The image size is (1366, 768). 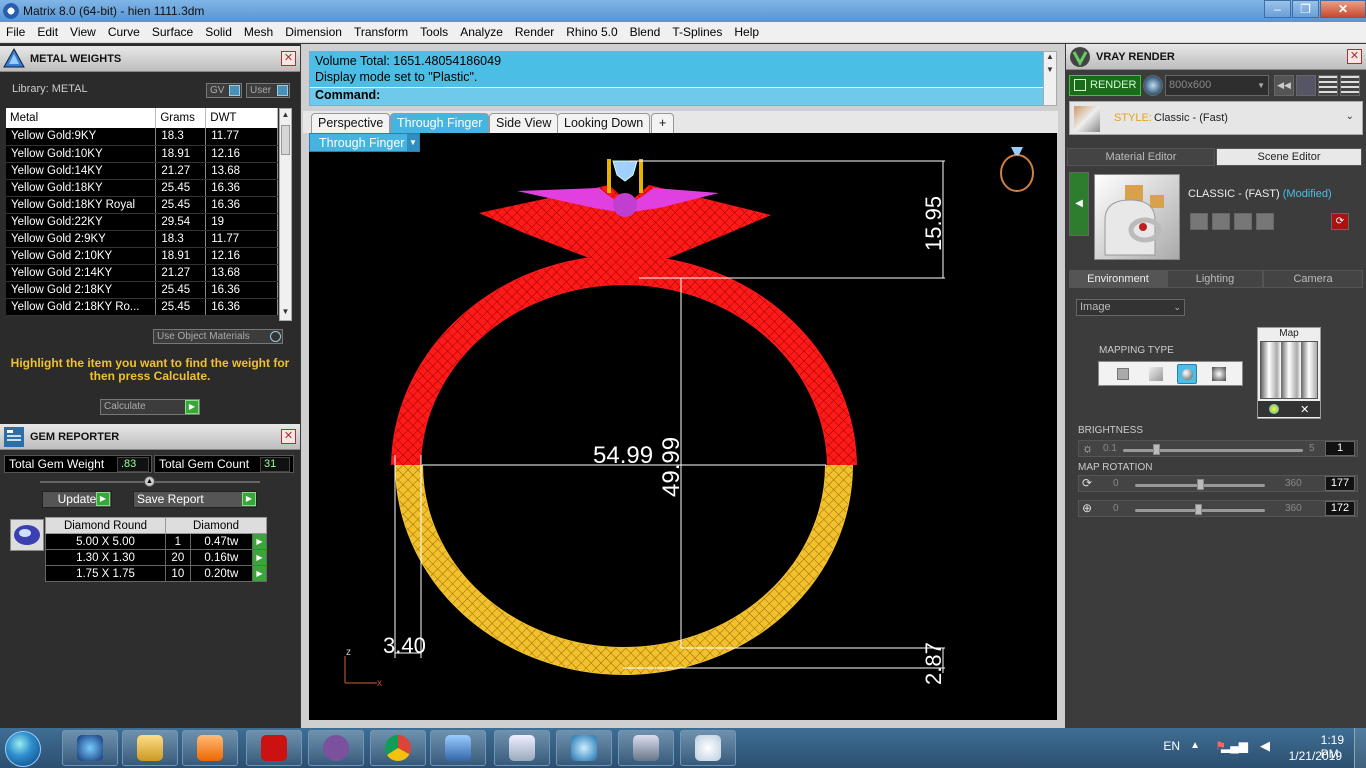 I want to click on scroll-up-arrow-icon: ▲, so click(x=285, y=116).